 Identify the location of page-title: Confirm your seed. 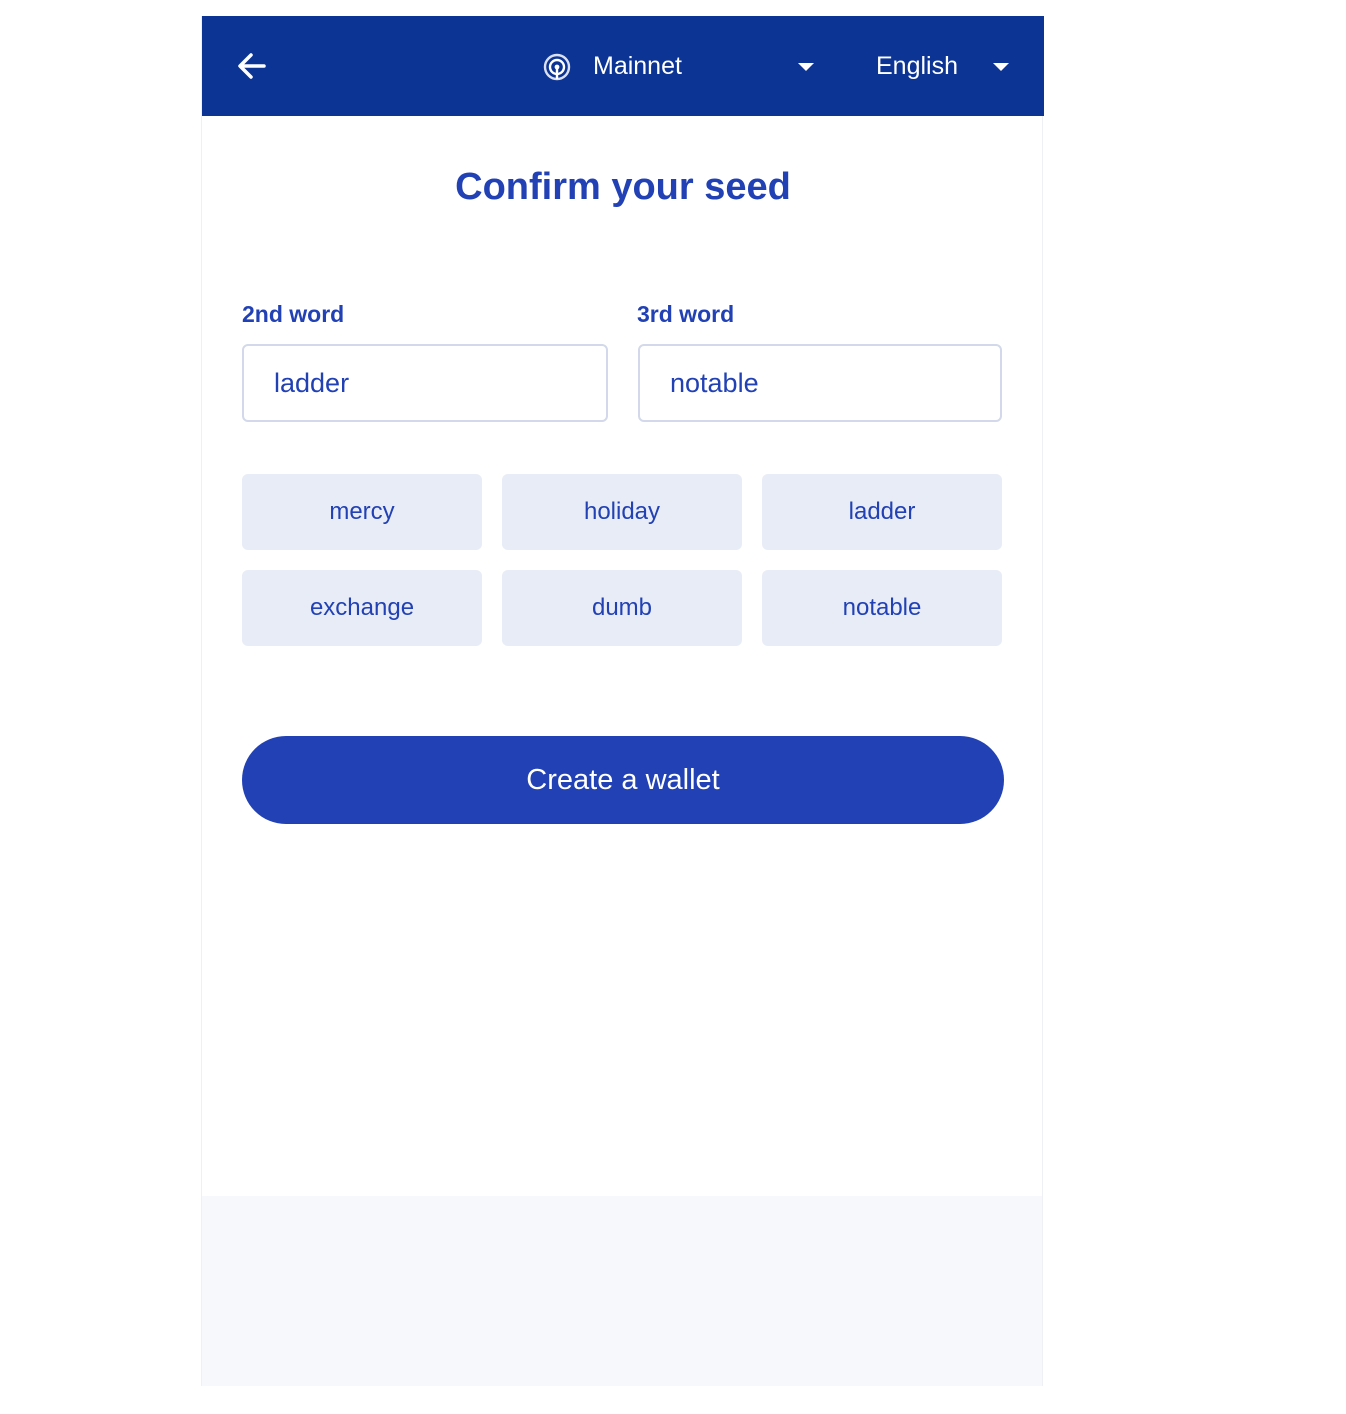
(623, 187).